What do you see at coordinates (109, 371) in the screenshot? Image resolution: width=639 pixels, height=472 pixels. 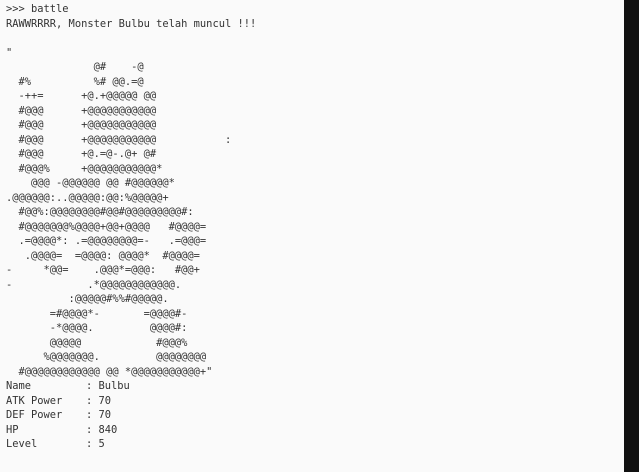 I see `ascii-art-line: #@@@@@@@@@@@@ @@ *@@@@@@@@@@@+"` at bounding box center [109, 371].